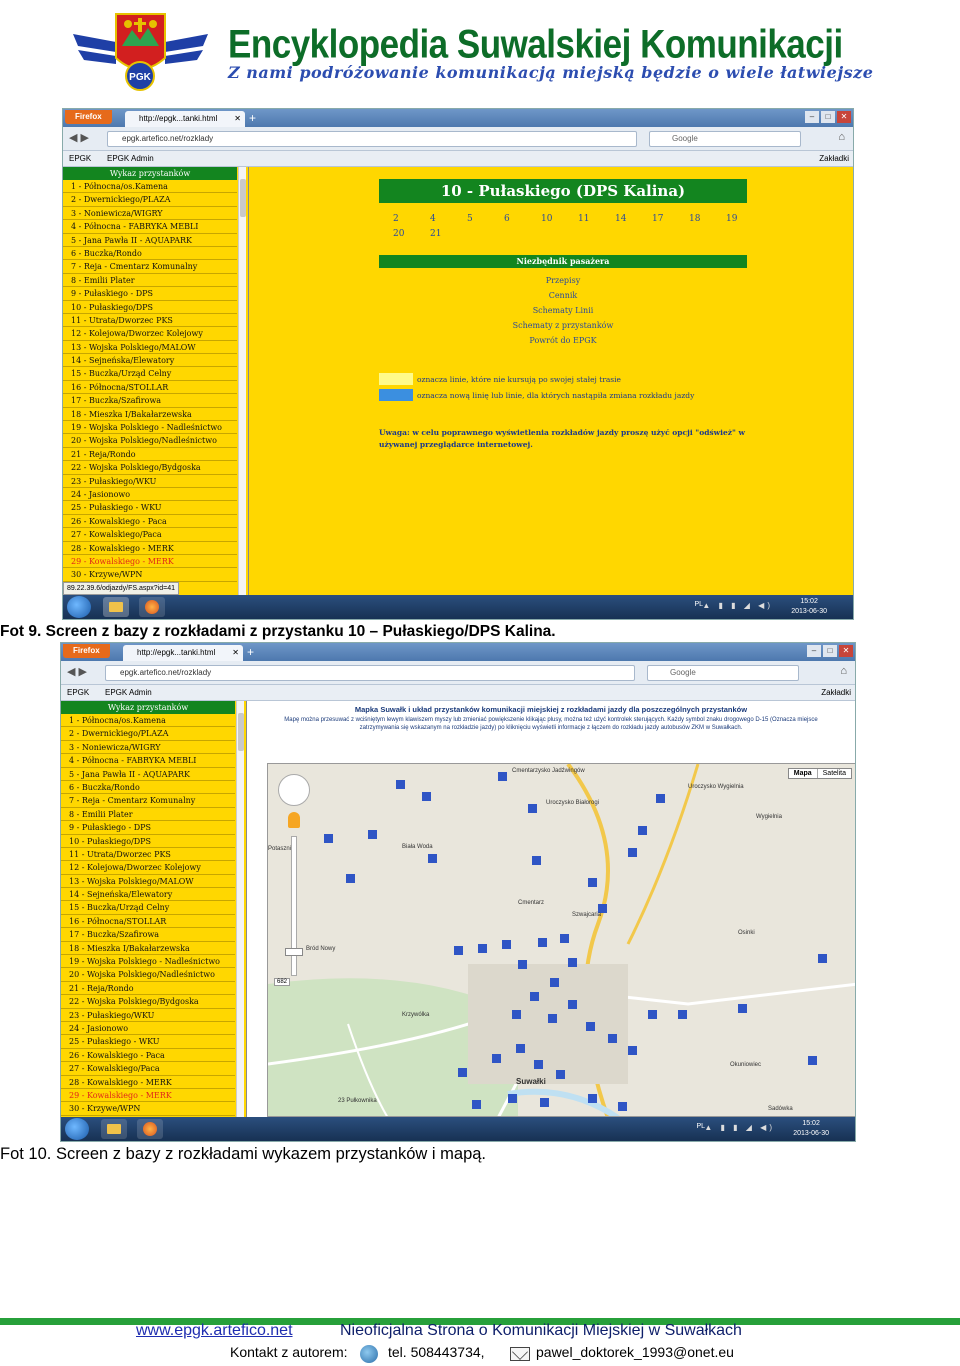 Image resolution: width=960 pixels, height=1366 pixels. Describe the element at coordinates (185, 119) in the screenshot. I see `browser-tab: http://epgk...tanki.html ✕` at that location.